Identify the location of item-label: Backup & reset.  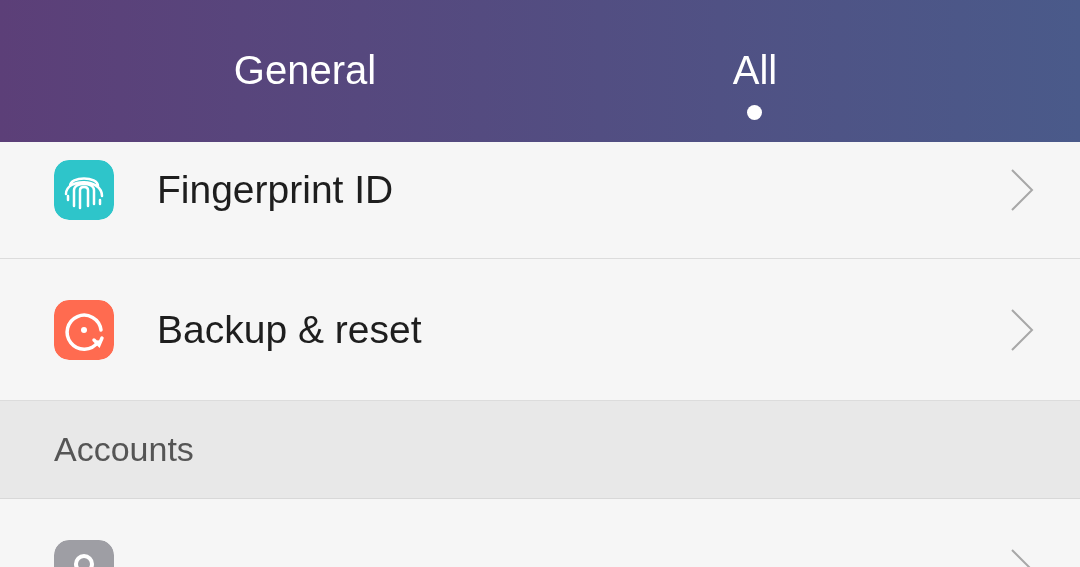
(290, 329).